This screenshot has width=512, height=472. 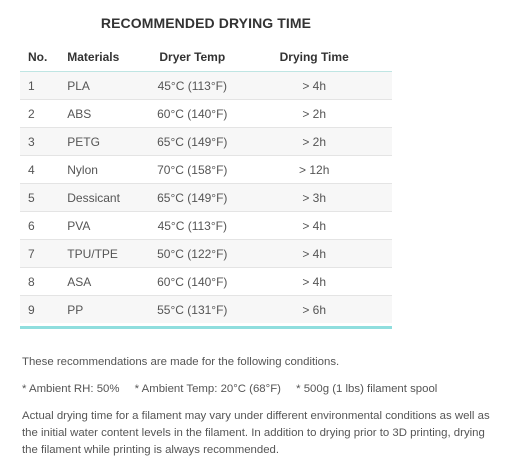 I want to click on table-row: 6 PVA 45°C (113°F) > 4h, so click(x=206, y=225).